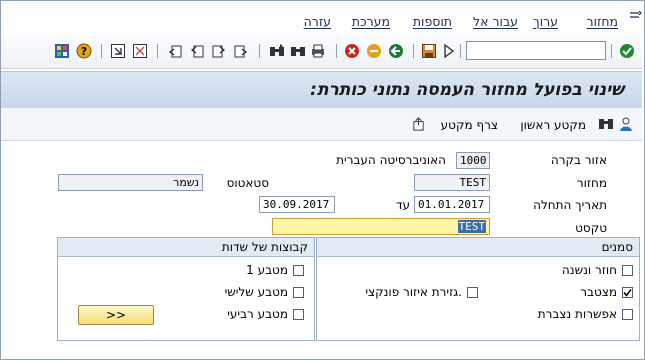 This screenshot has width=645, height=360. Describe the element at coordinates (471, 226) in the screenshot. I see `text-field-selection: TEST` at that location.